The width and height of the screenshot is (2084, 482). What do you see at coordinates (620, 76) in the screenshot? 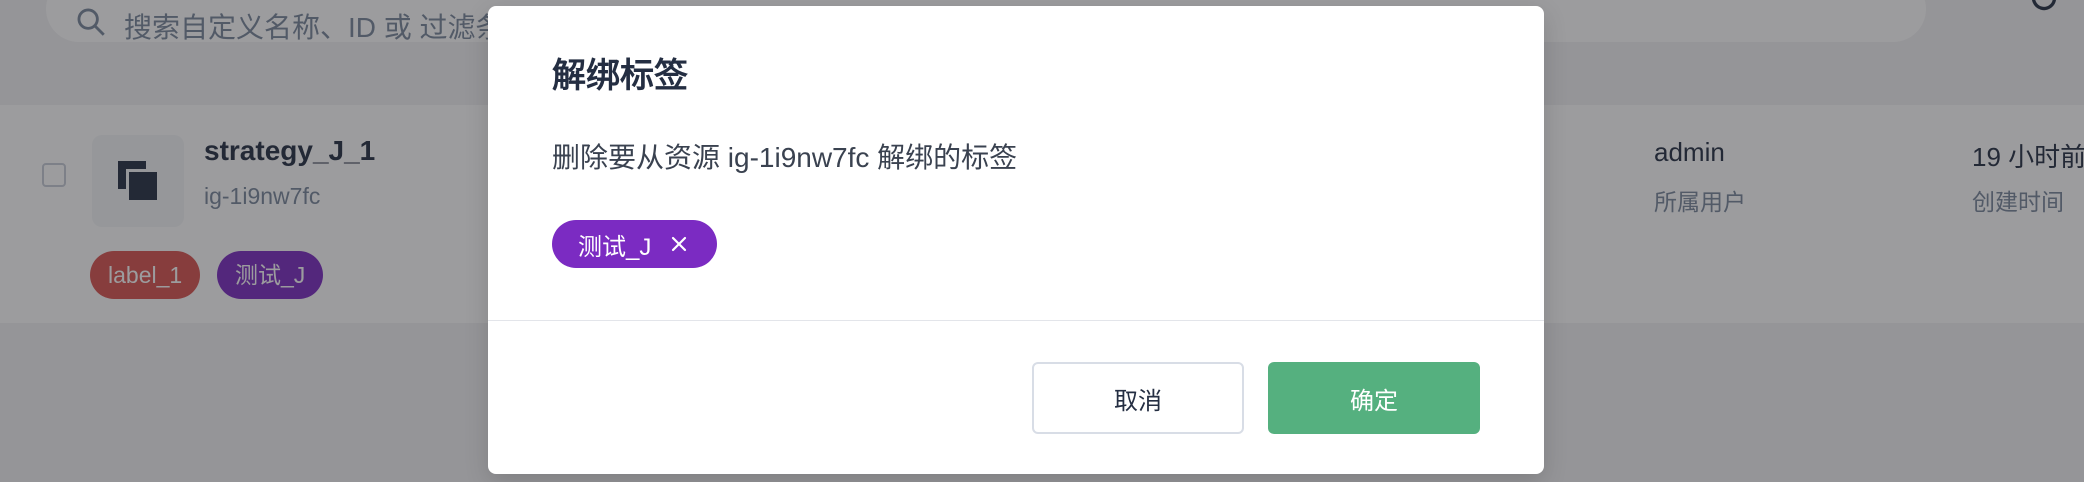
I see `modal-title: 解绑标签` at bounding box center [620, 76].